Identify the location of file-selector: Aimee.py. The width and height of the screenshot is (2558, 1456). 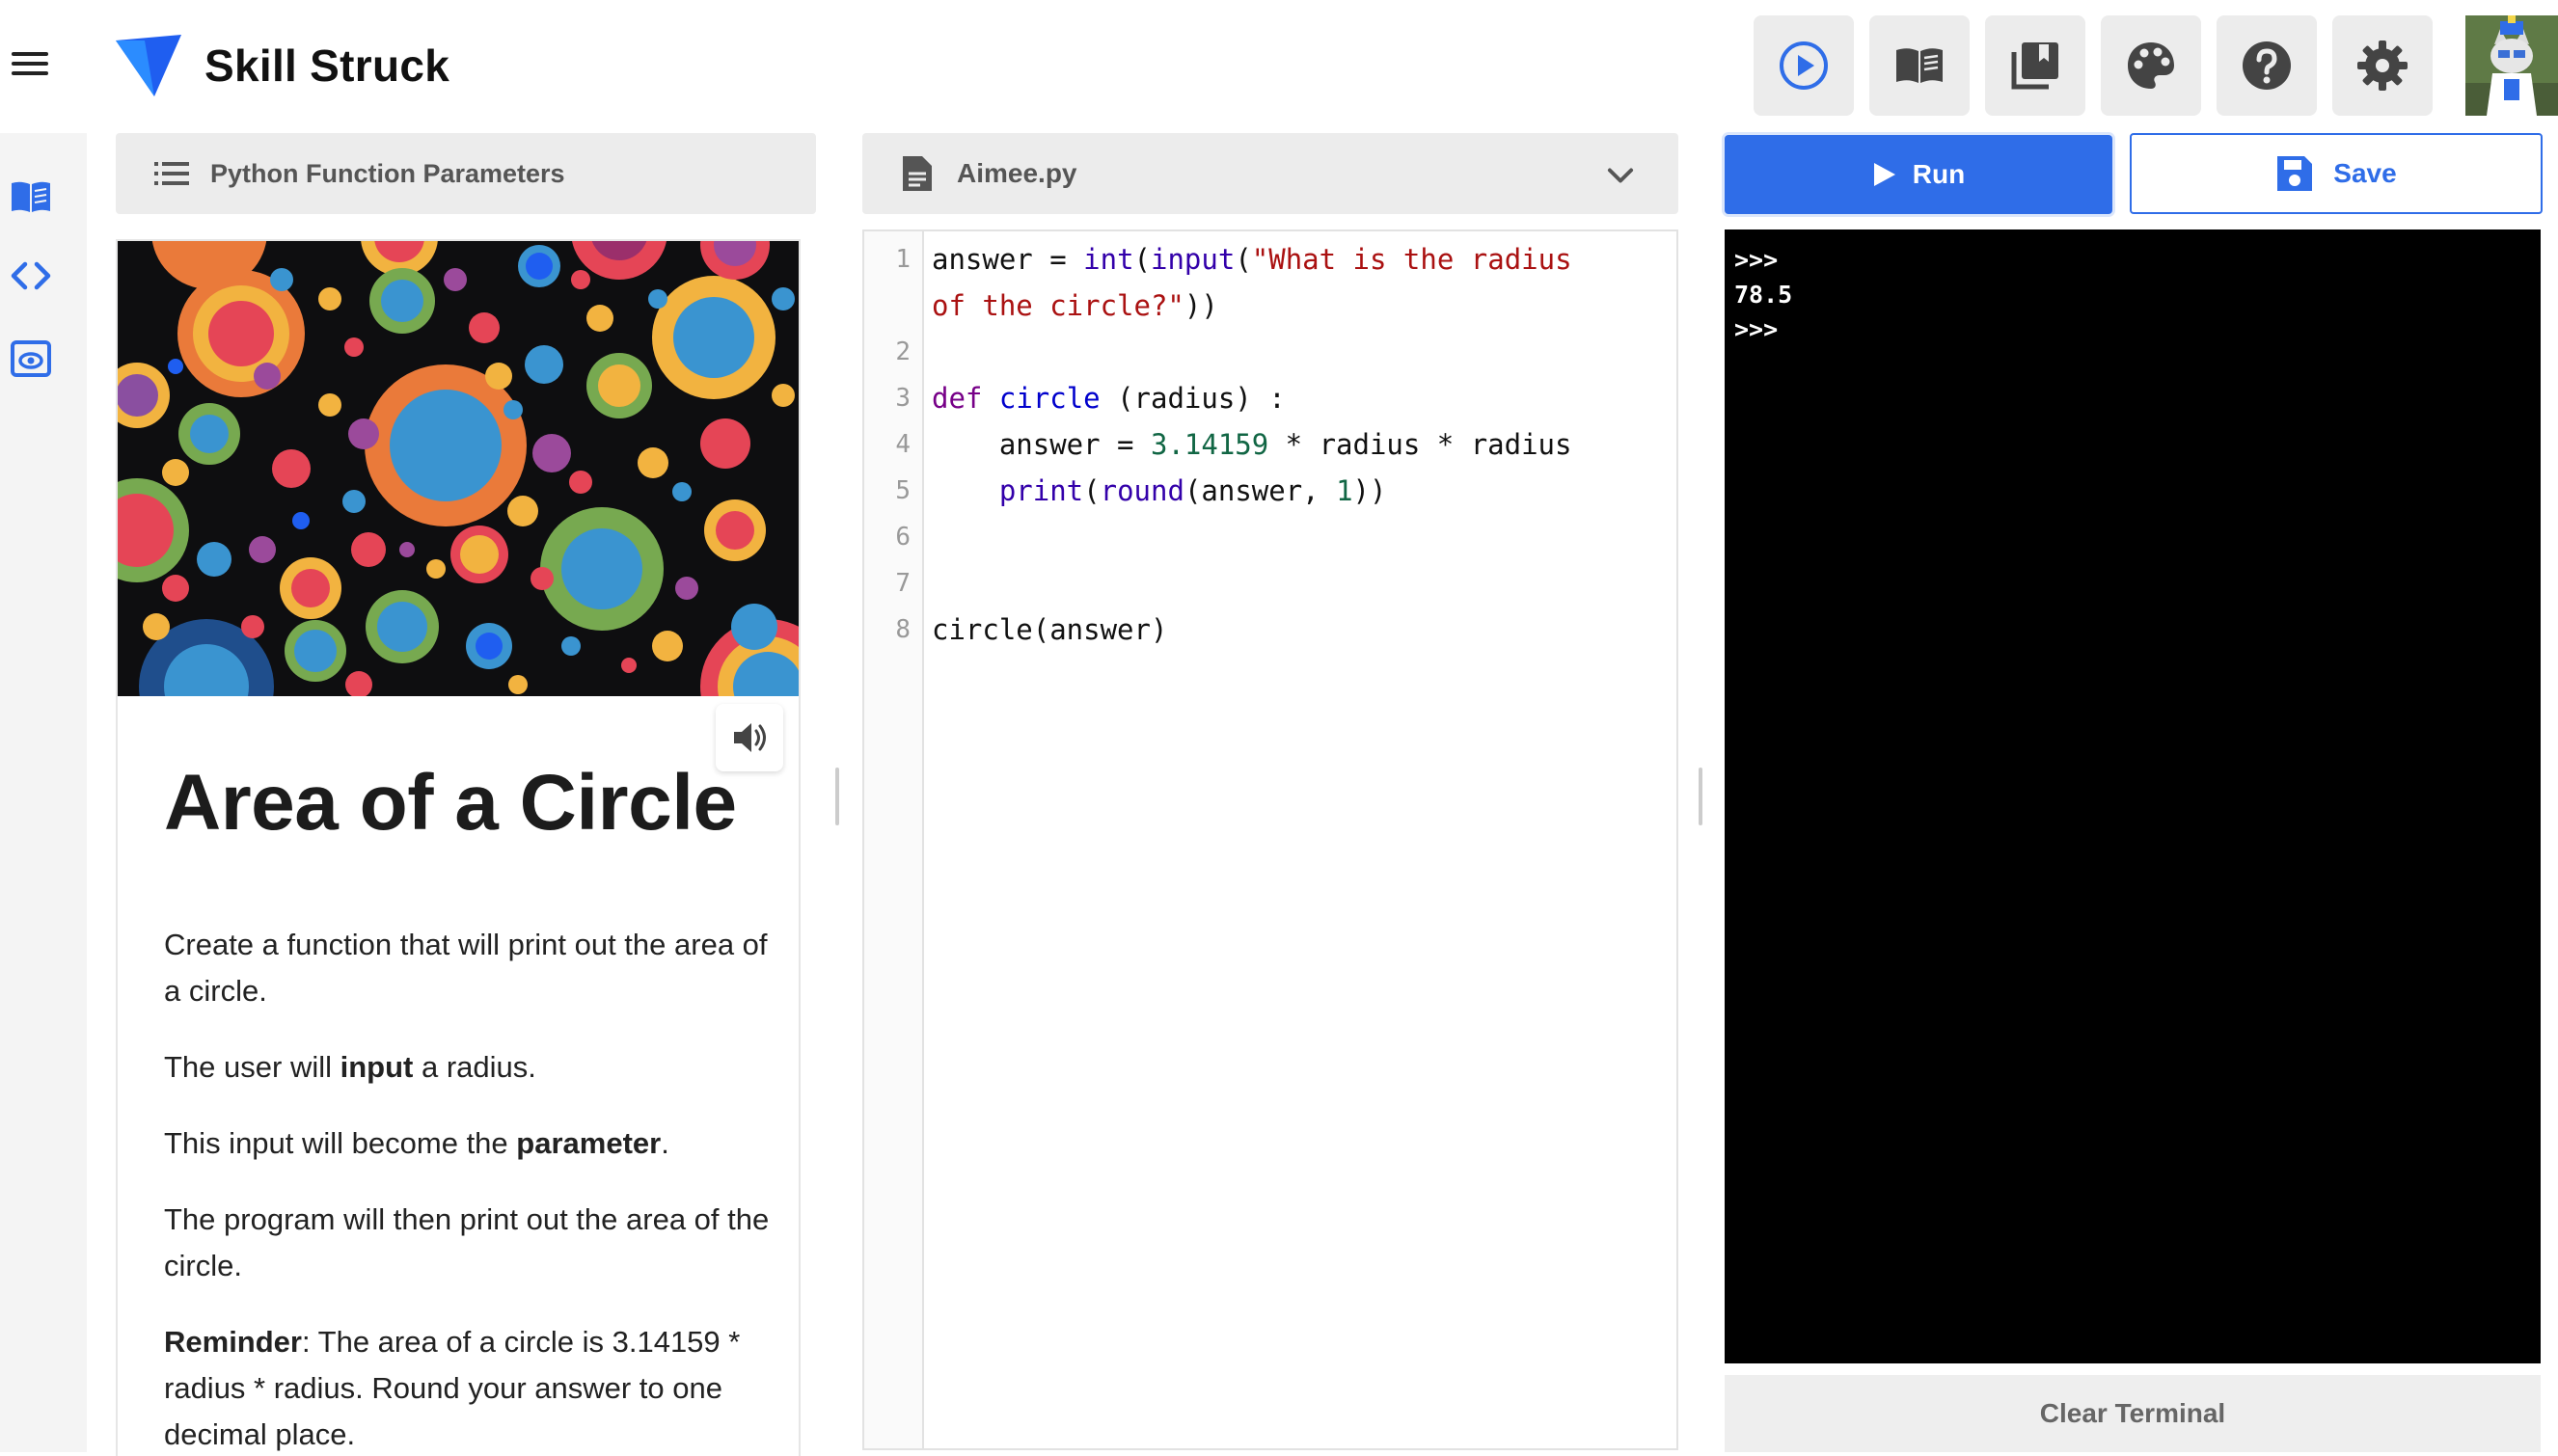
(1270, 173).